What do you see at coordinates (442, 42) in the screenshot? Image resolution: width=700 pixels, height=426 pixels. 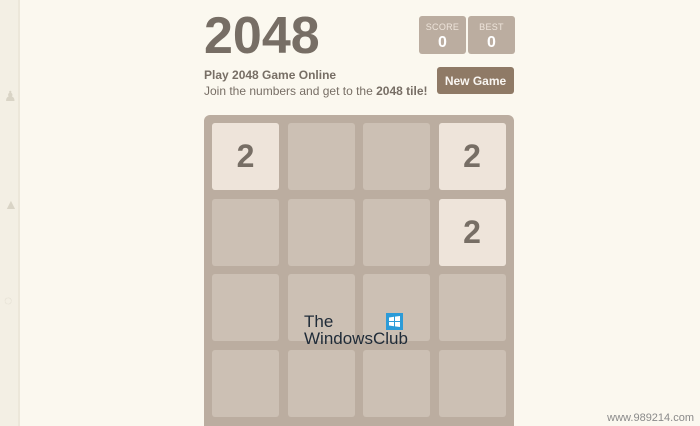 I see `score-value: 0` at bounding box center [442, 42].